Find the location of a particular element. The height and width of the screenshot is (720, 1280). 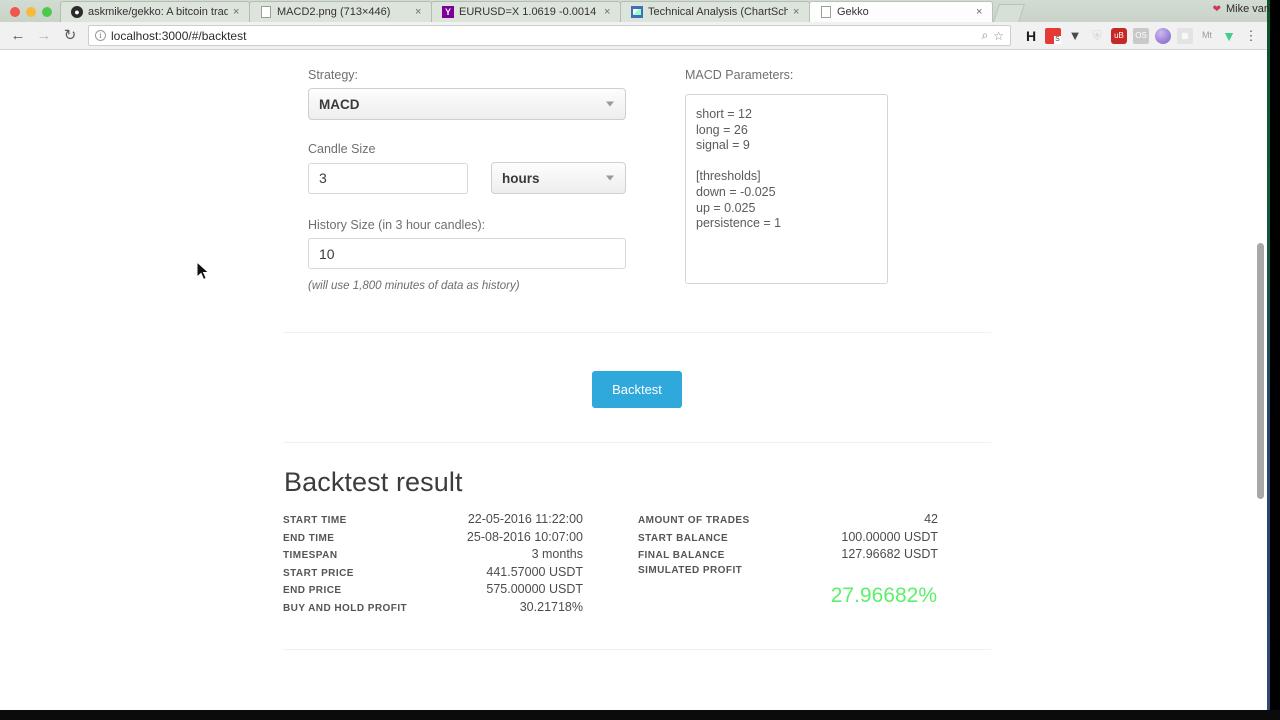

result-value: 30.21718% is located at coordinates (551, 606).